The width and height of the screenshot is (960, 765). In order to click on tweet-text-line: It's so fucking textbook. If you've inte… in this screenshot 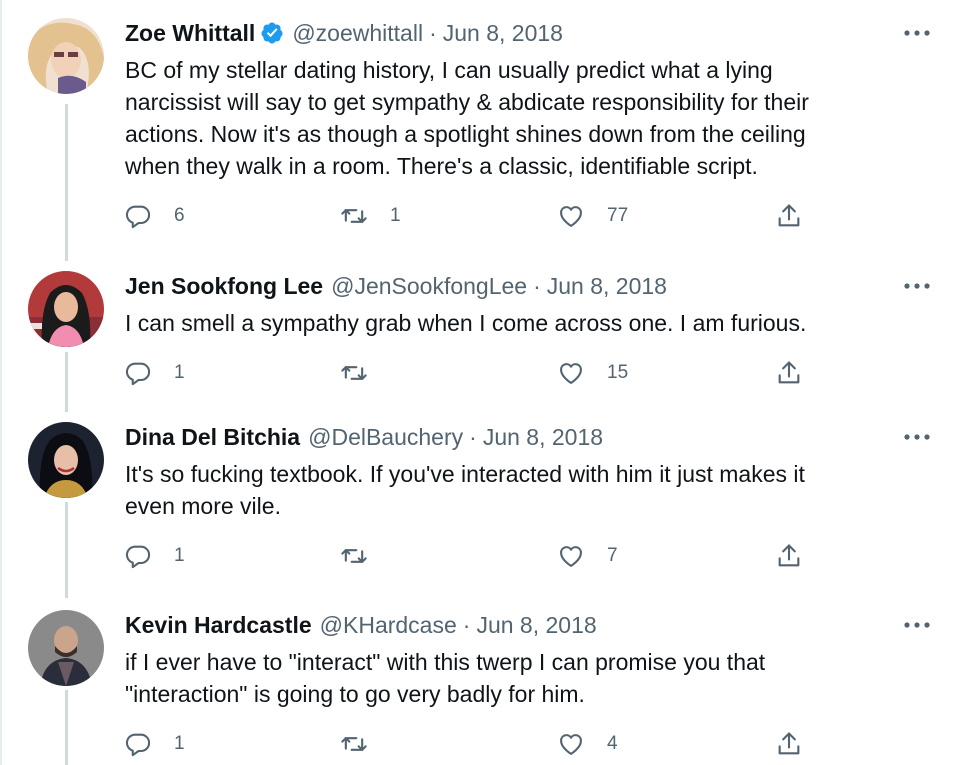, I will do `click(465, 474)`.